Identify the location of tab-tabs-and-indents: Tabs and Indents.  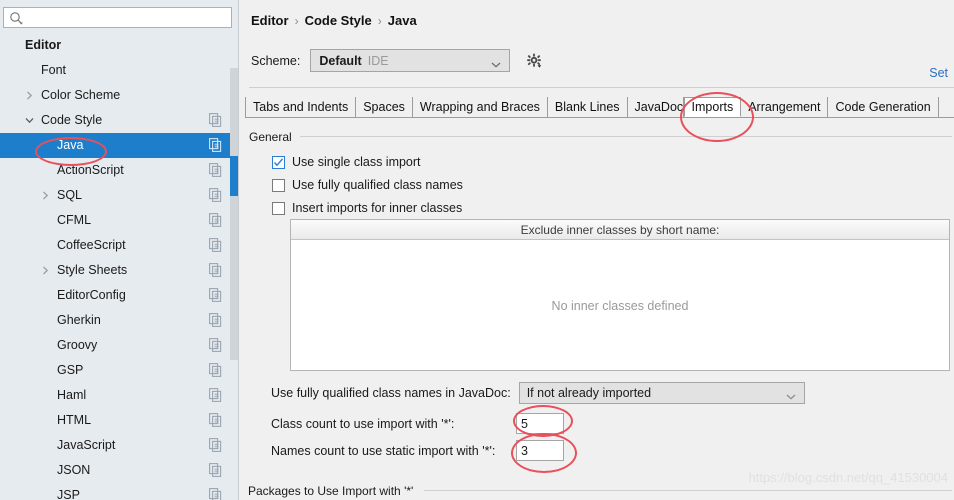
(301, 107).